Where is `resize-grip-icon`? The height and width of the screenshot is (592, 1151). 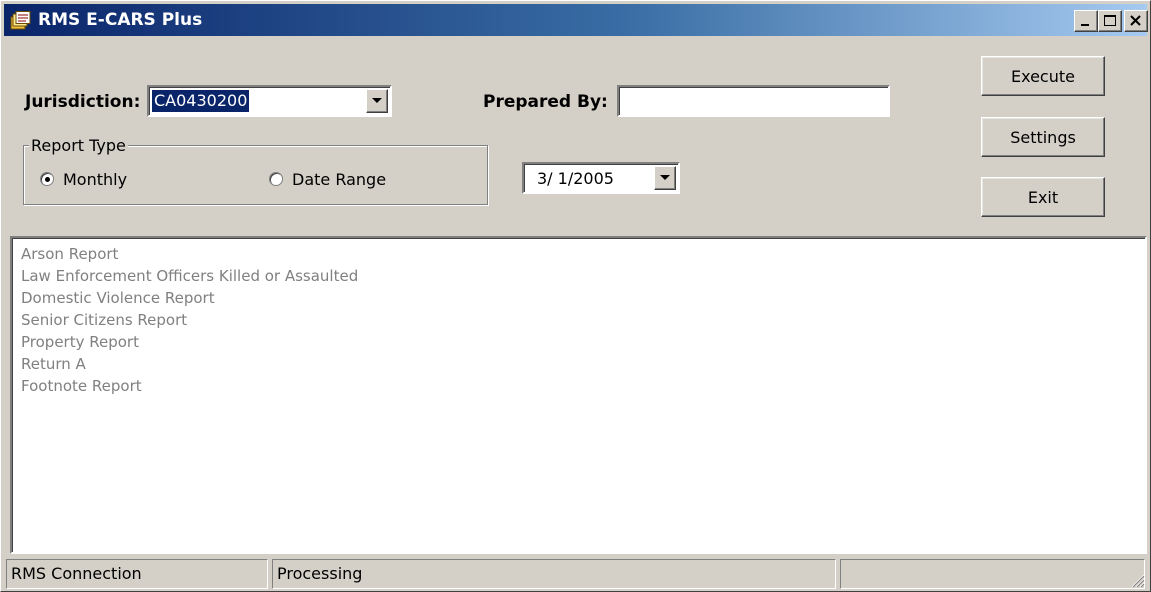 resize-grip-icon is located at coordinates (1137, 580).